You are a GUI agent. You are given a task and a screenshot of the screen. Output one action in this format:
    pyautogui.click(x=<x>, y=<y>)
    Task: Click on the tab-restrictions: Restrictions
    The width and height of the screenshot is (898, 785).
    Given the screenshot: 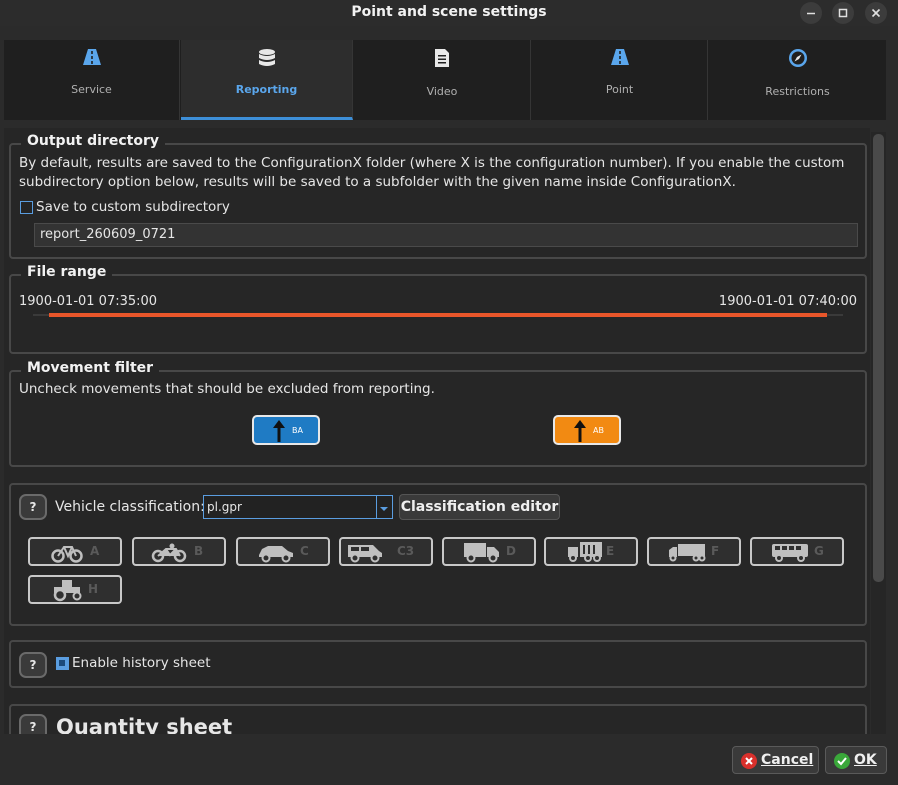 What is the action you would take?
    pyautogui.click(x=797, y=80)
    